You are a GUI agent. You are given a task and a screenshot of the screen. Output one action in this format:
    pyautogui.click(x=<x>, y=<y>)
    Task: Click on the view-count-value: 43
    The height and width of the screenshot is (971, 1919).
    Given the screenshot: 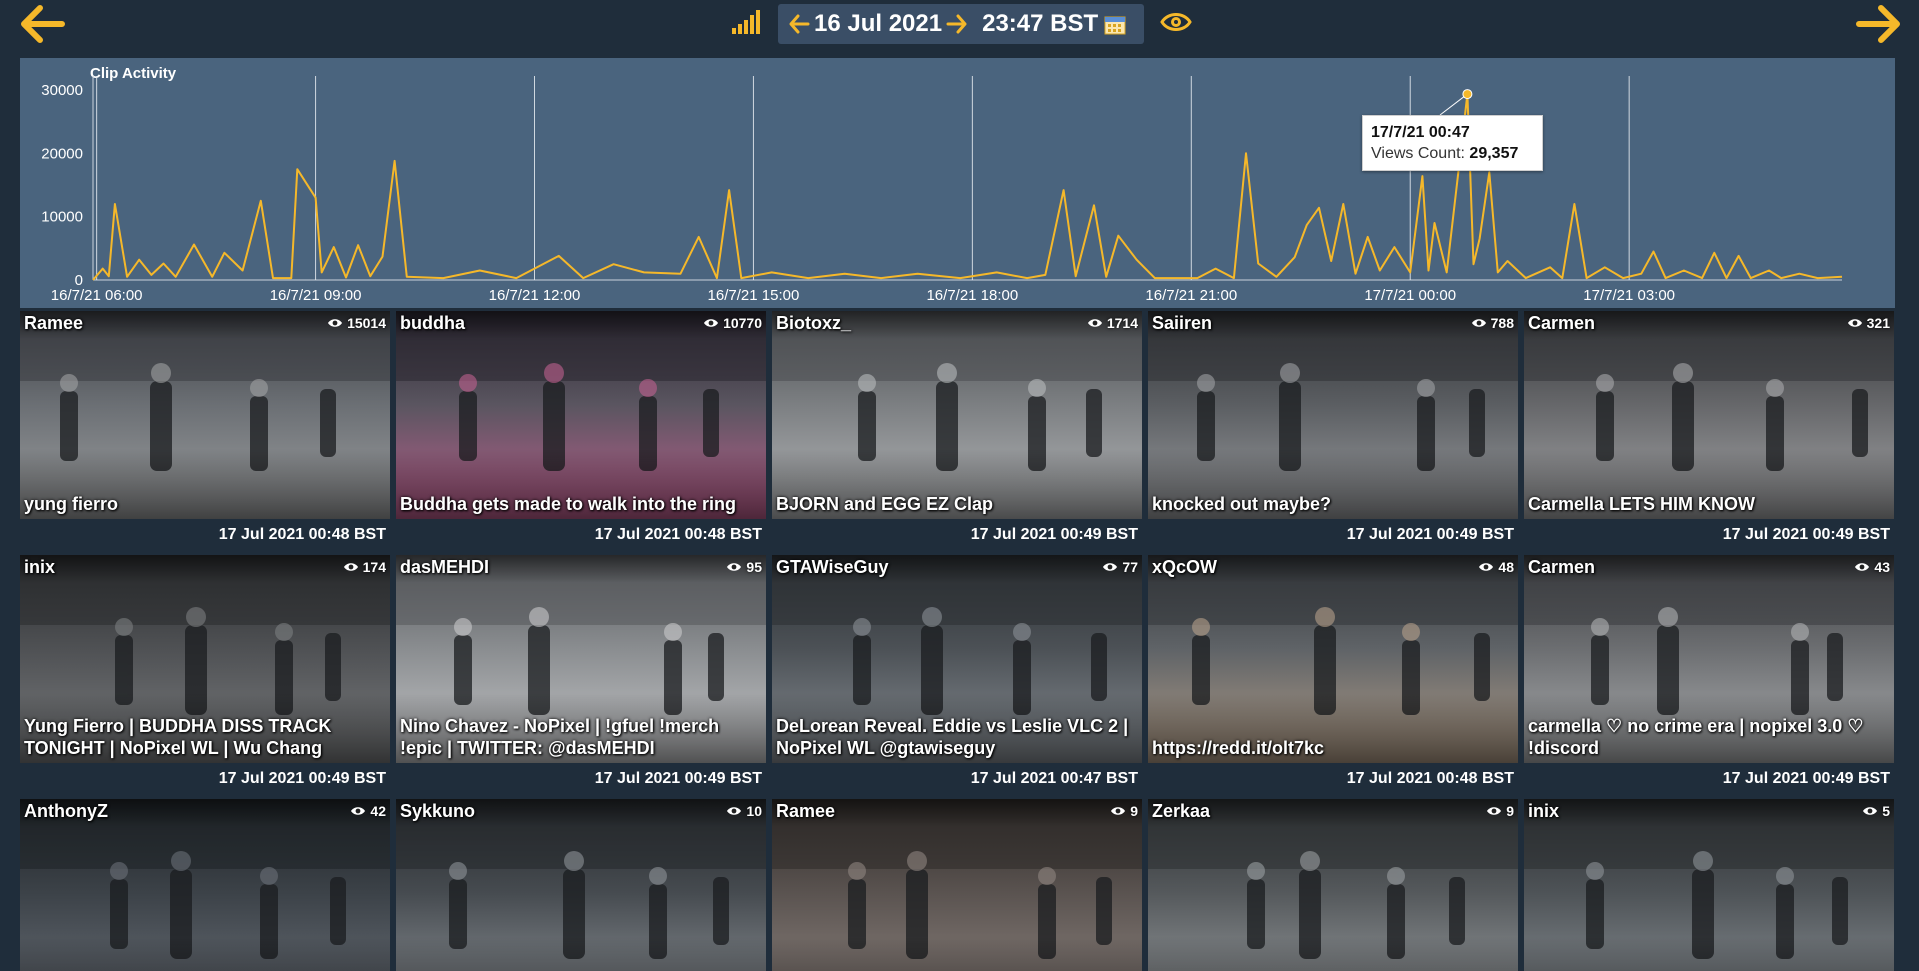 What is the action you would take?
    pyautogui.click(x=1882, y=567)
    